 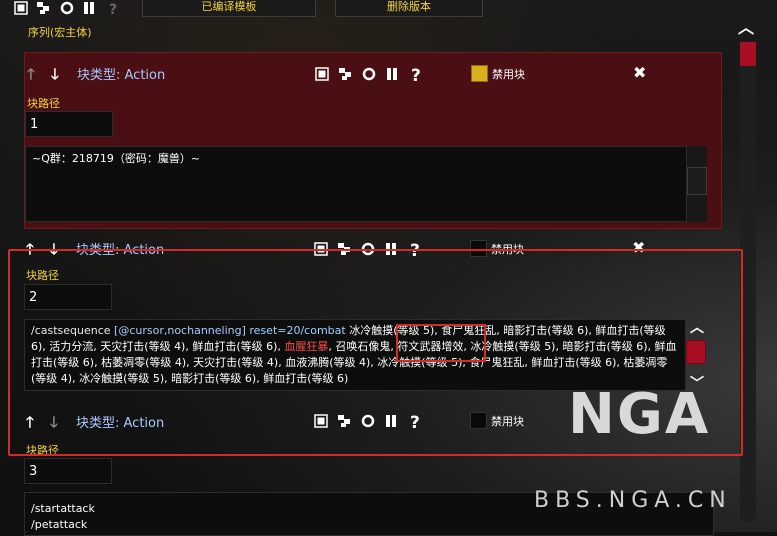 What do you see at coordinates (508, 74) in the screenshot?
I see `disable-block-label: 禁用块` at bounding box center [508, 74].